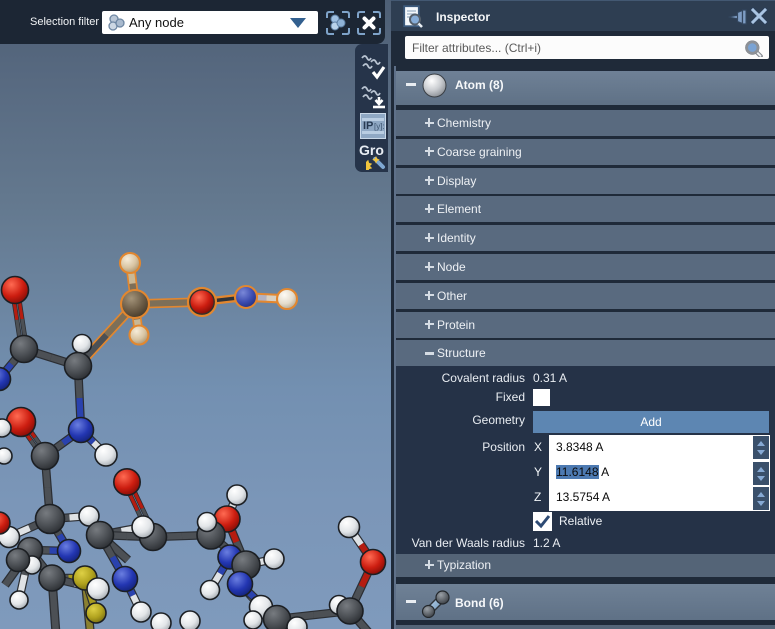 This screenshot has height=629, width=775. Describe the element at coordinates (368, 126) in the screenshot. I see `svg-text: IP` at that location.